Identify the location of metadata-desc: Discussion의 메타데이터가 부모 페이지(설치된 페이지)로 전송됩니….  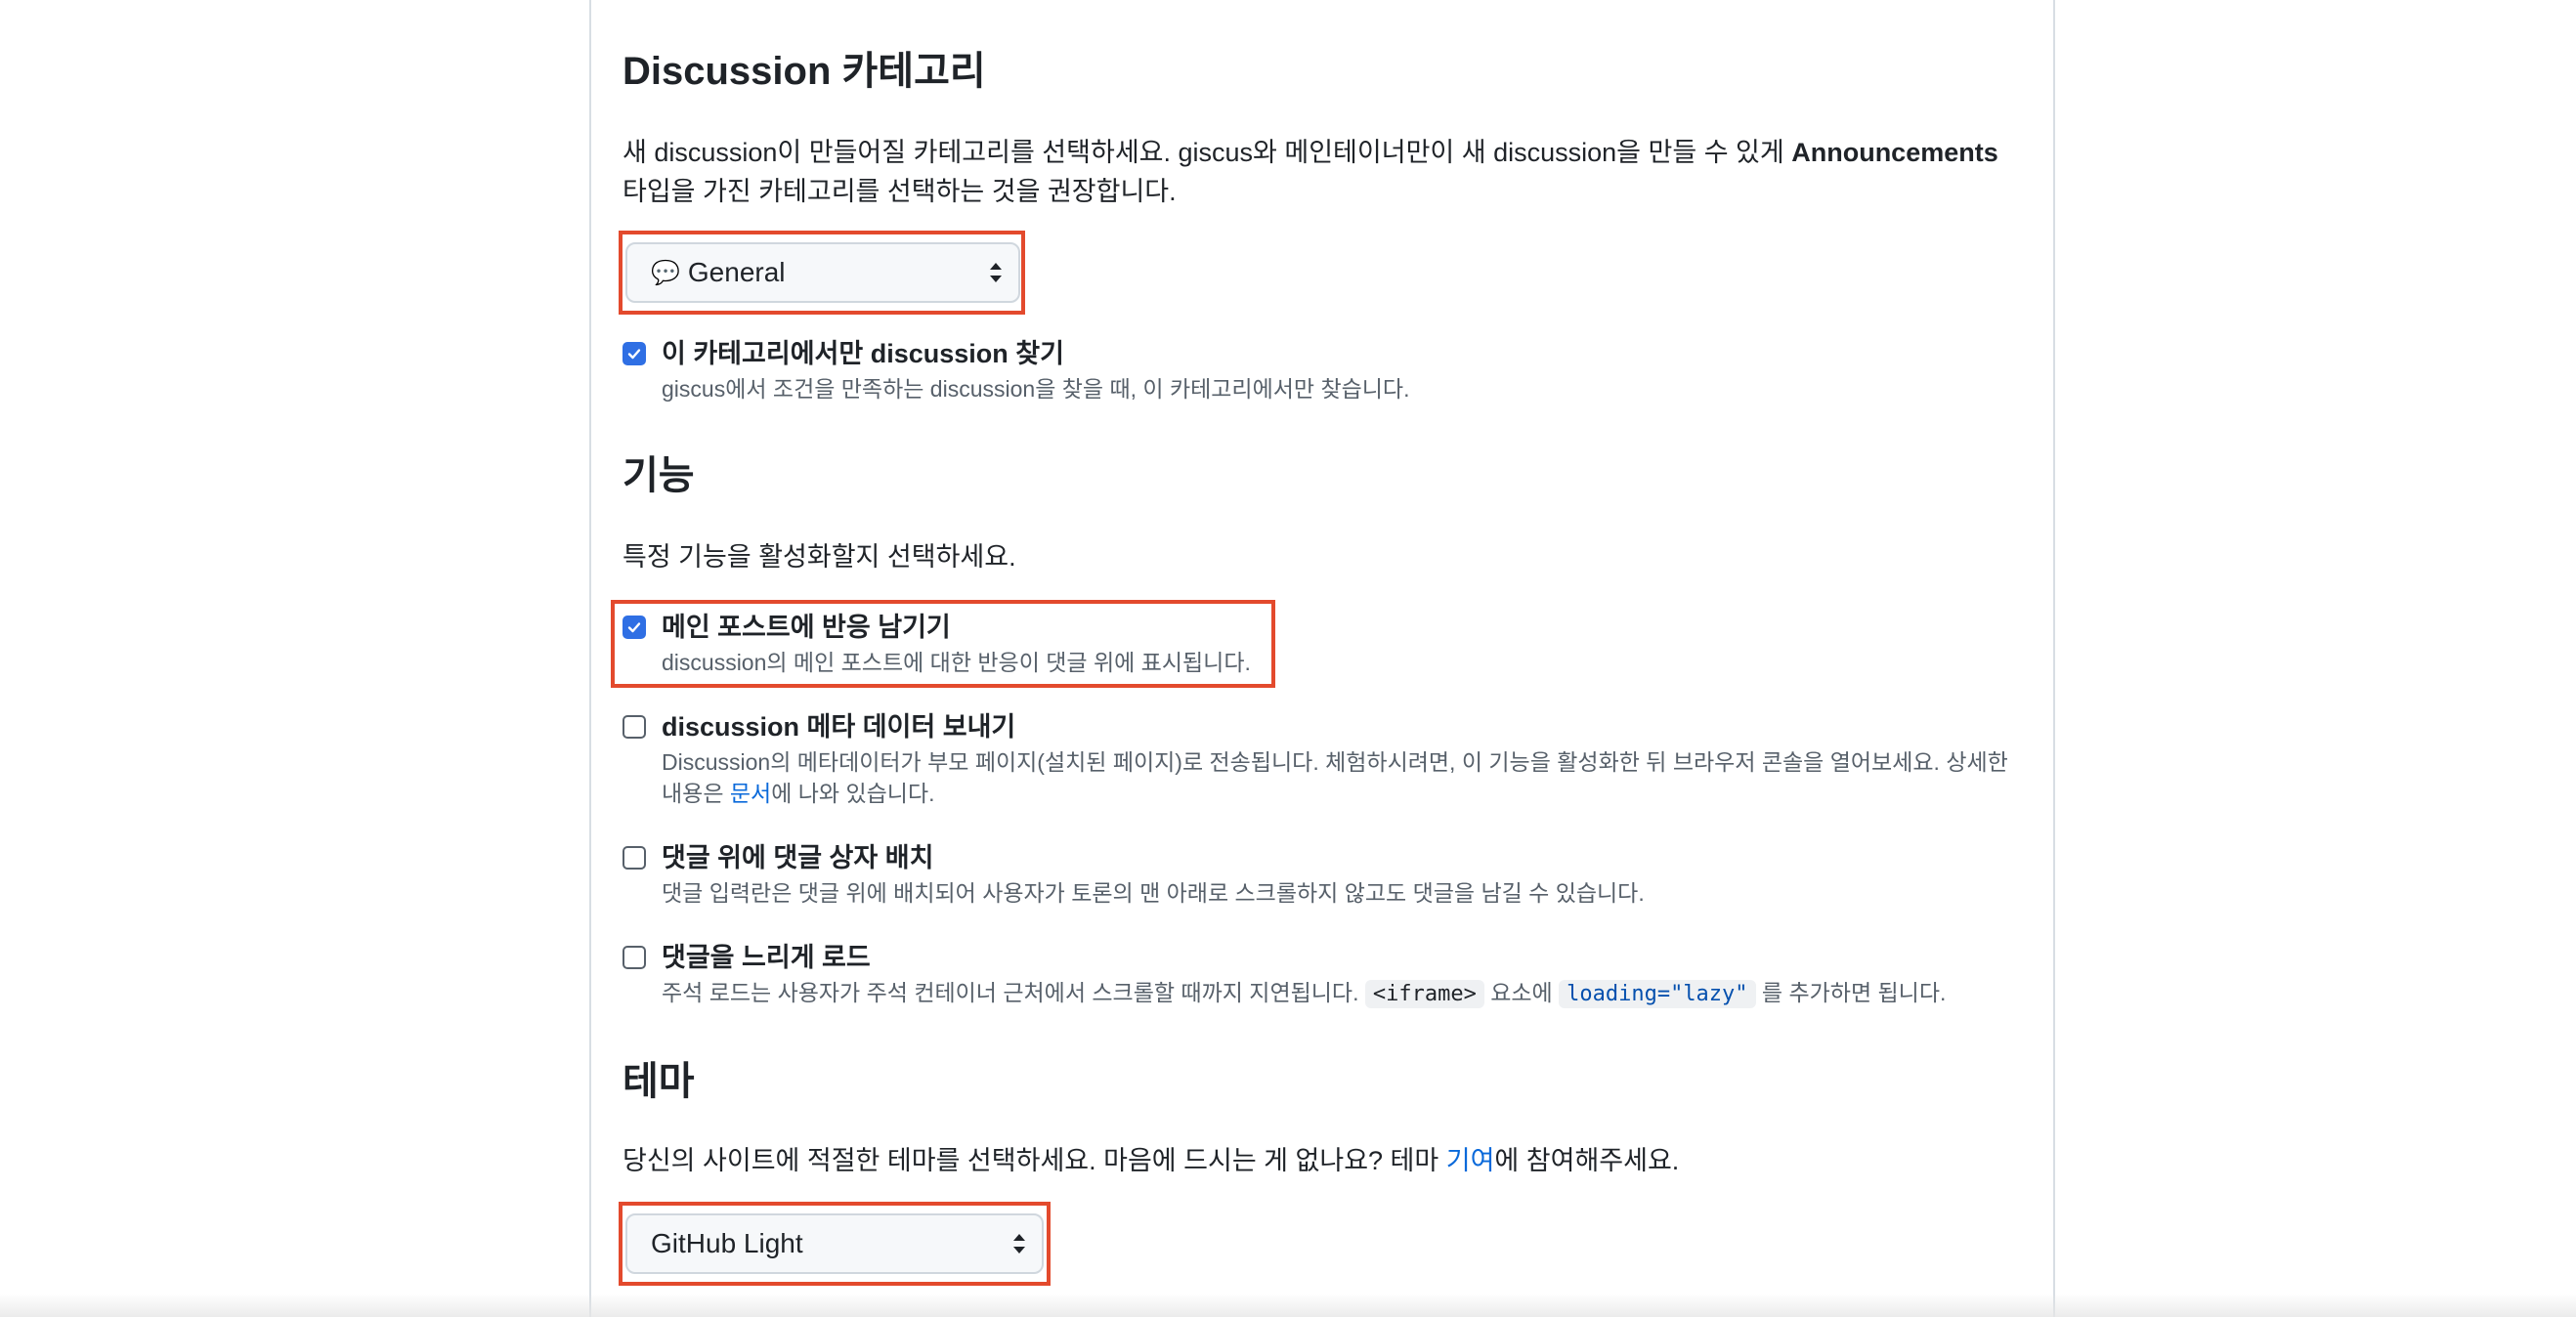
(1346, 777).